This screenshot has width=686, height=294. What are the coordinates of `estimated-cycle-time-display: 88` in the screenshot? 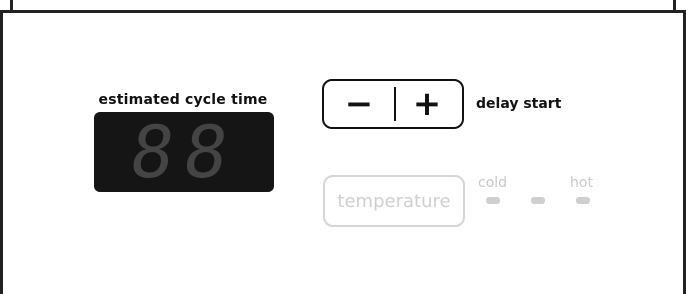 It's located at (184, 152).